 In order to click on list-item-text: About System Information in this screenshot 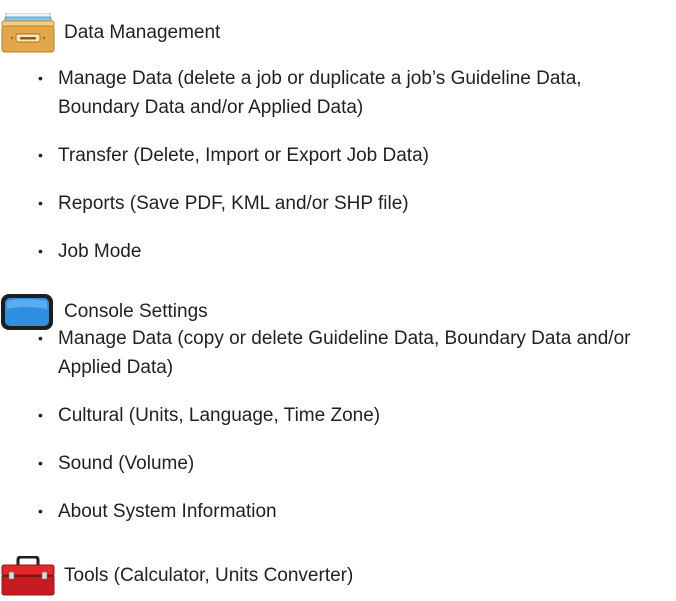, I will do `click(167, 511)`.